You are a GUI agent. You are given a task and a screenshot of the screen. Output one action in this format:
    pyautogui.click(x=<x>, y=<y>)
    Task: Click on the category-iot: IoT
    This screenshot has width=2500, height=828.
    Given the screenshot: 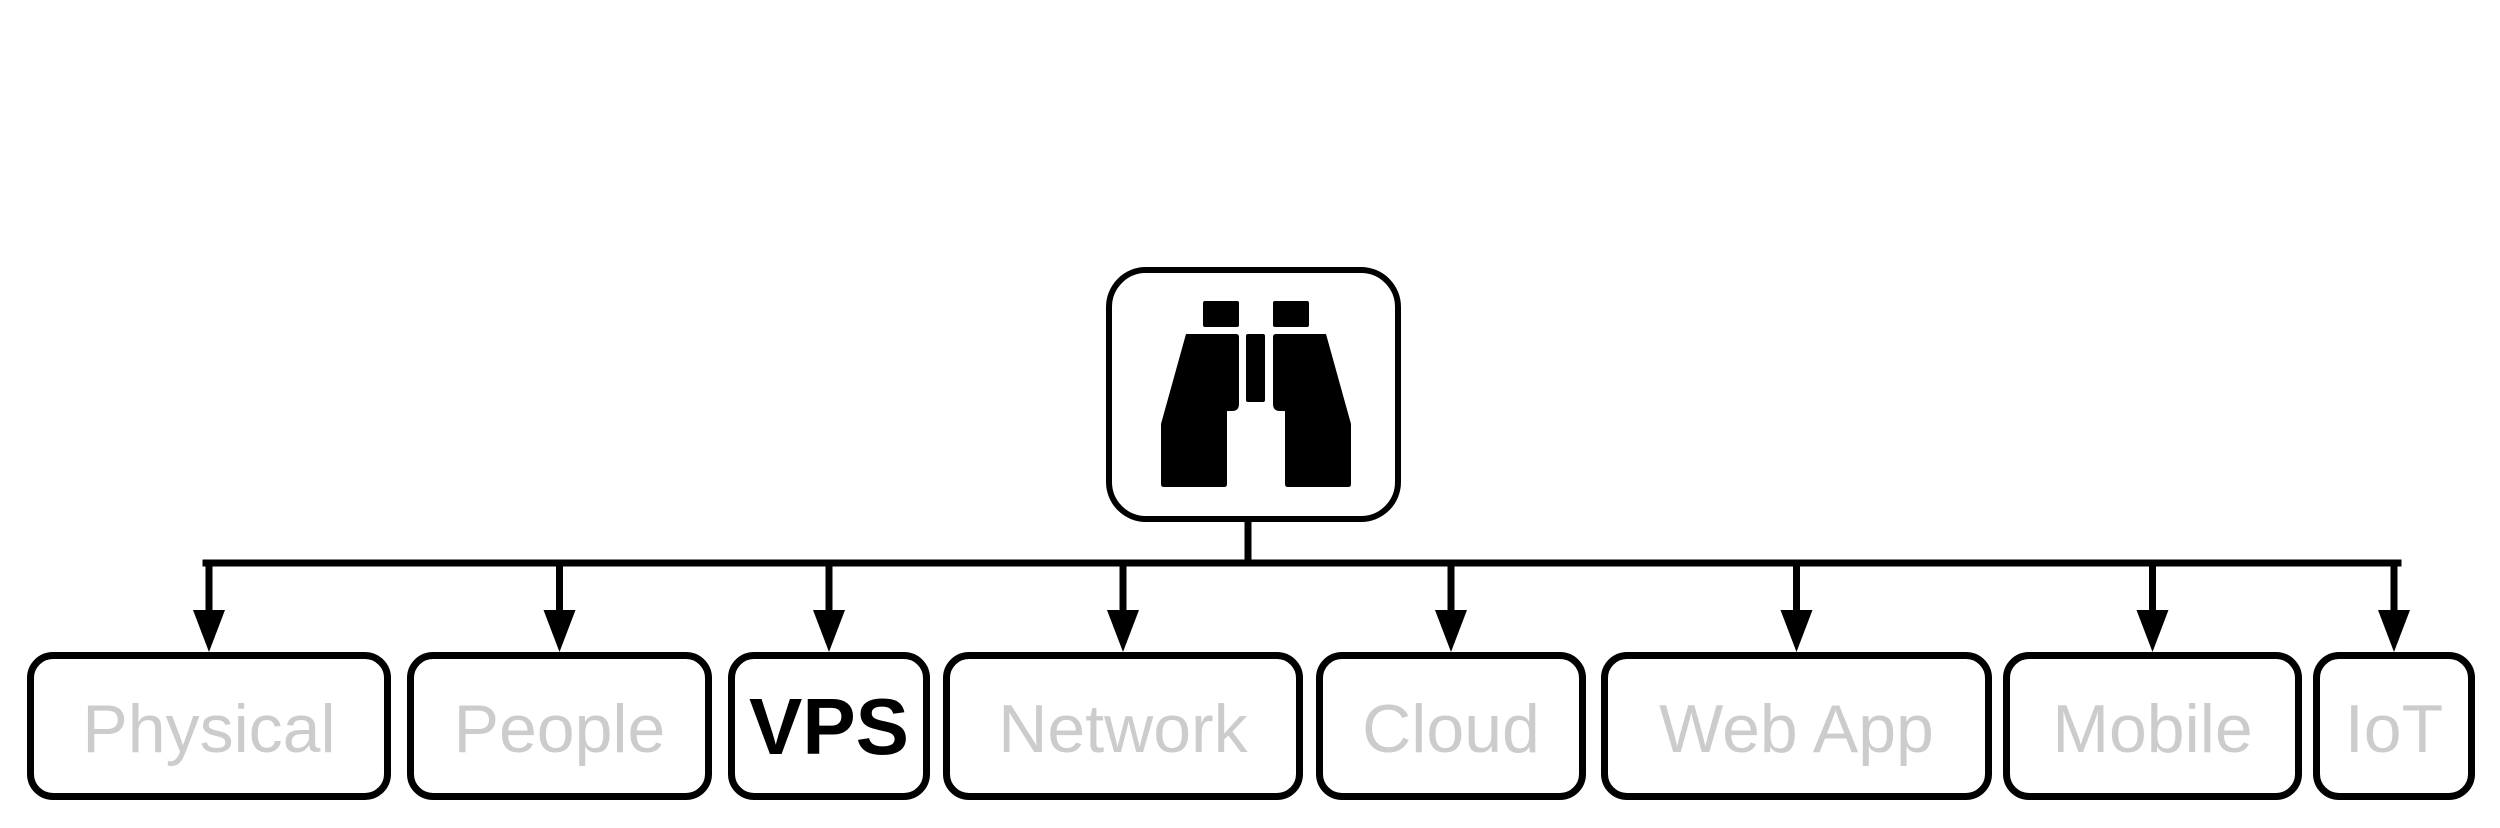 What is the action you would take?
    pyautogui.click(x=2394, y=726)
    